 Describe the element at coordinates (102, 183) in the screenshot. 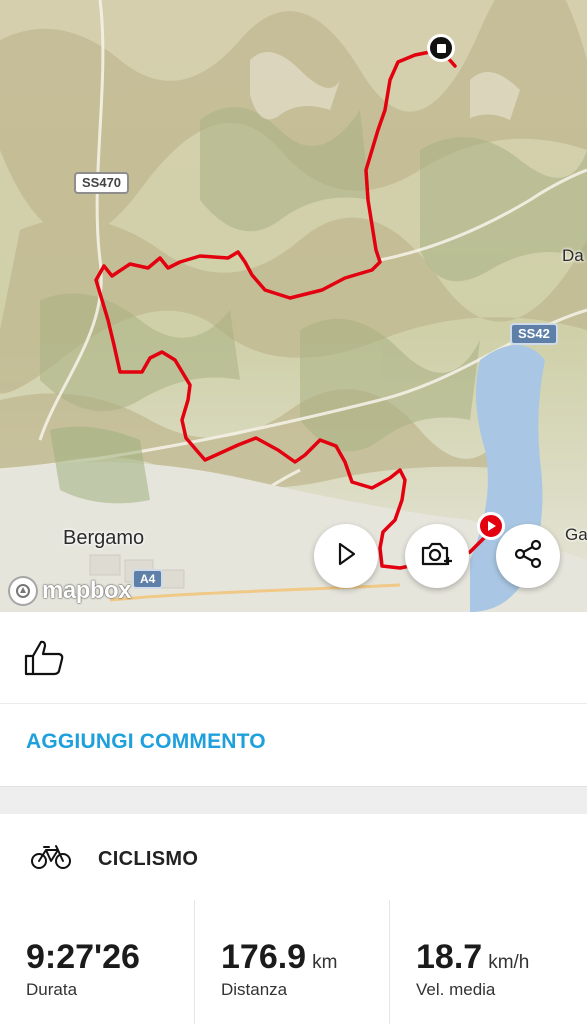

I see `road-label-ss470: SS470` at that location.